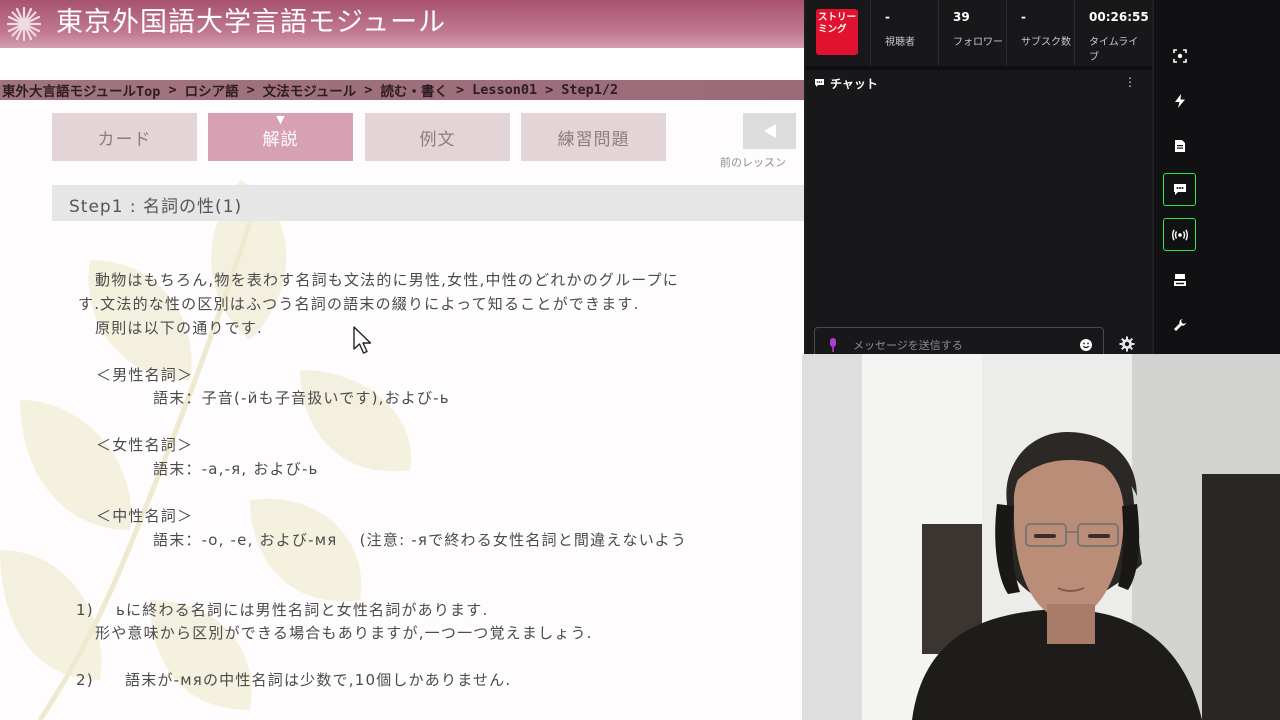  I want to click on chat-toggle-button, so click(1179, 189).